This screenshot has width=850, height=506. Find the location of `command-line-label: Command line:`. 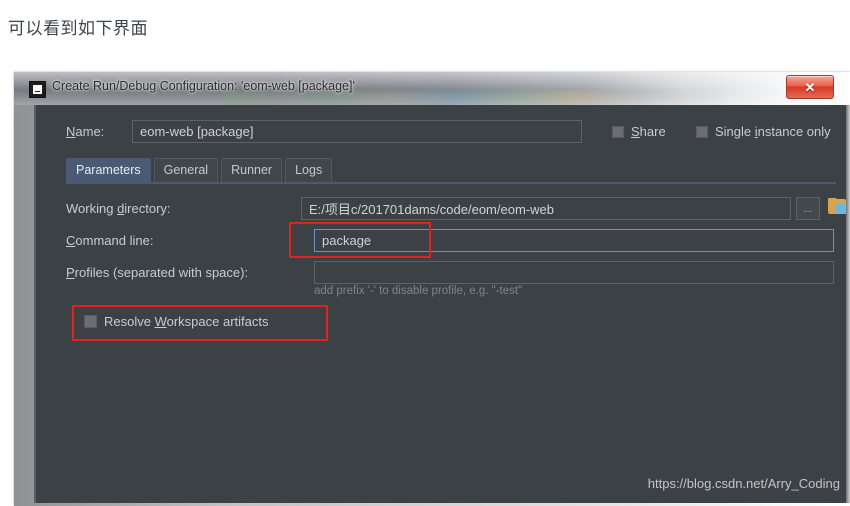

command-line-label: Command line: is located at coordinates (110, 240).